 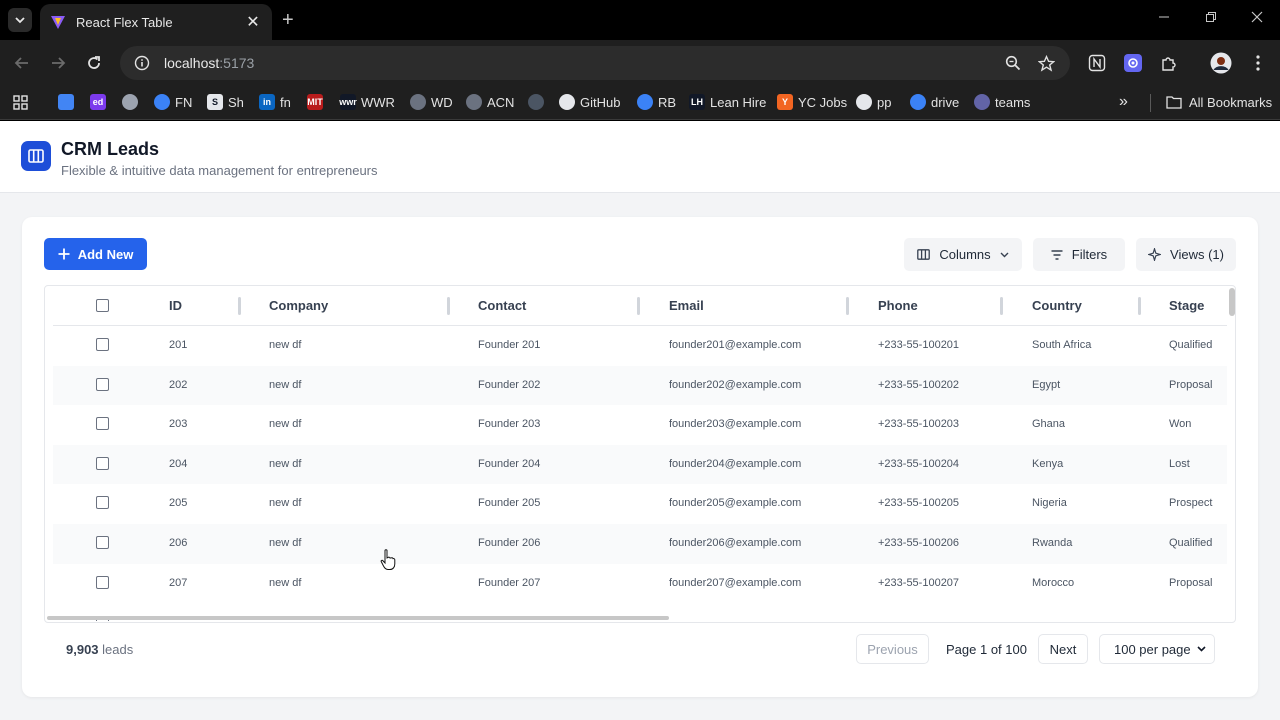 What do you see at coordinates (502, 305) in the screenshot?
I see `column-header-contact: Contact` at bounding box center [502, 305].